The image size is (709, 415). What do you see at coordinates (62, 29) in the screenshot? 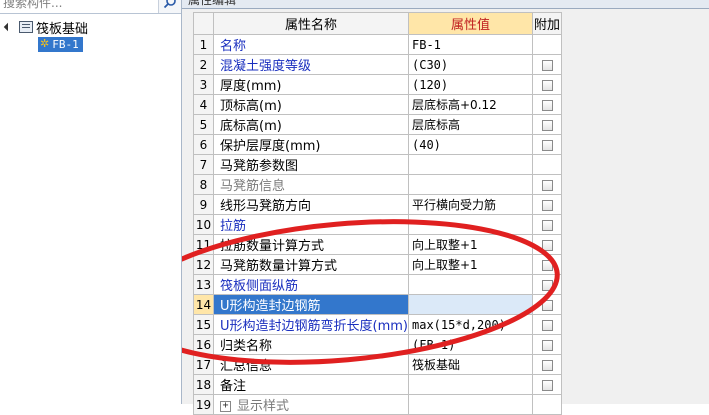
I see `tree-root-label: 筏板基础` at bounding box center [62, 29].